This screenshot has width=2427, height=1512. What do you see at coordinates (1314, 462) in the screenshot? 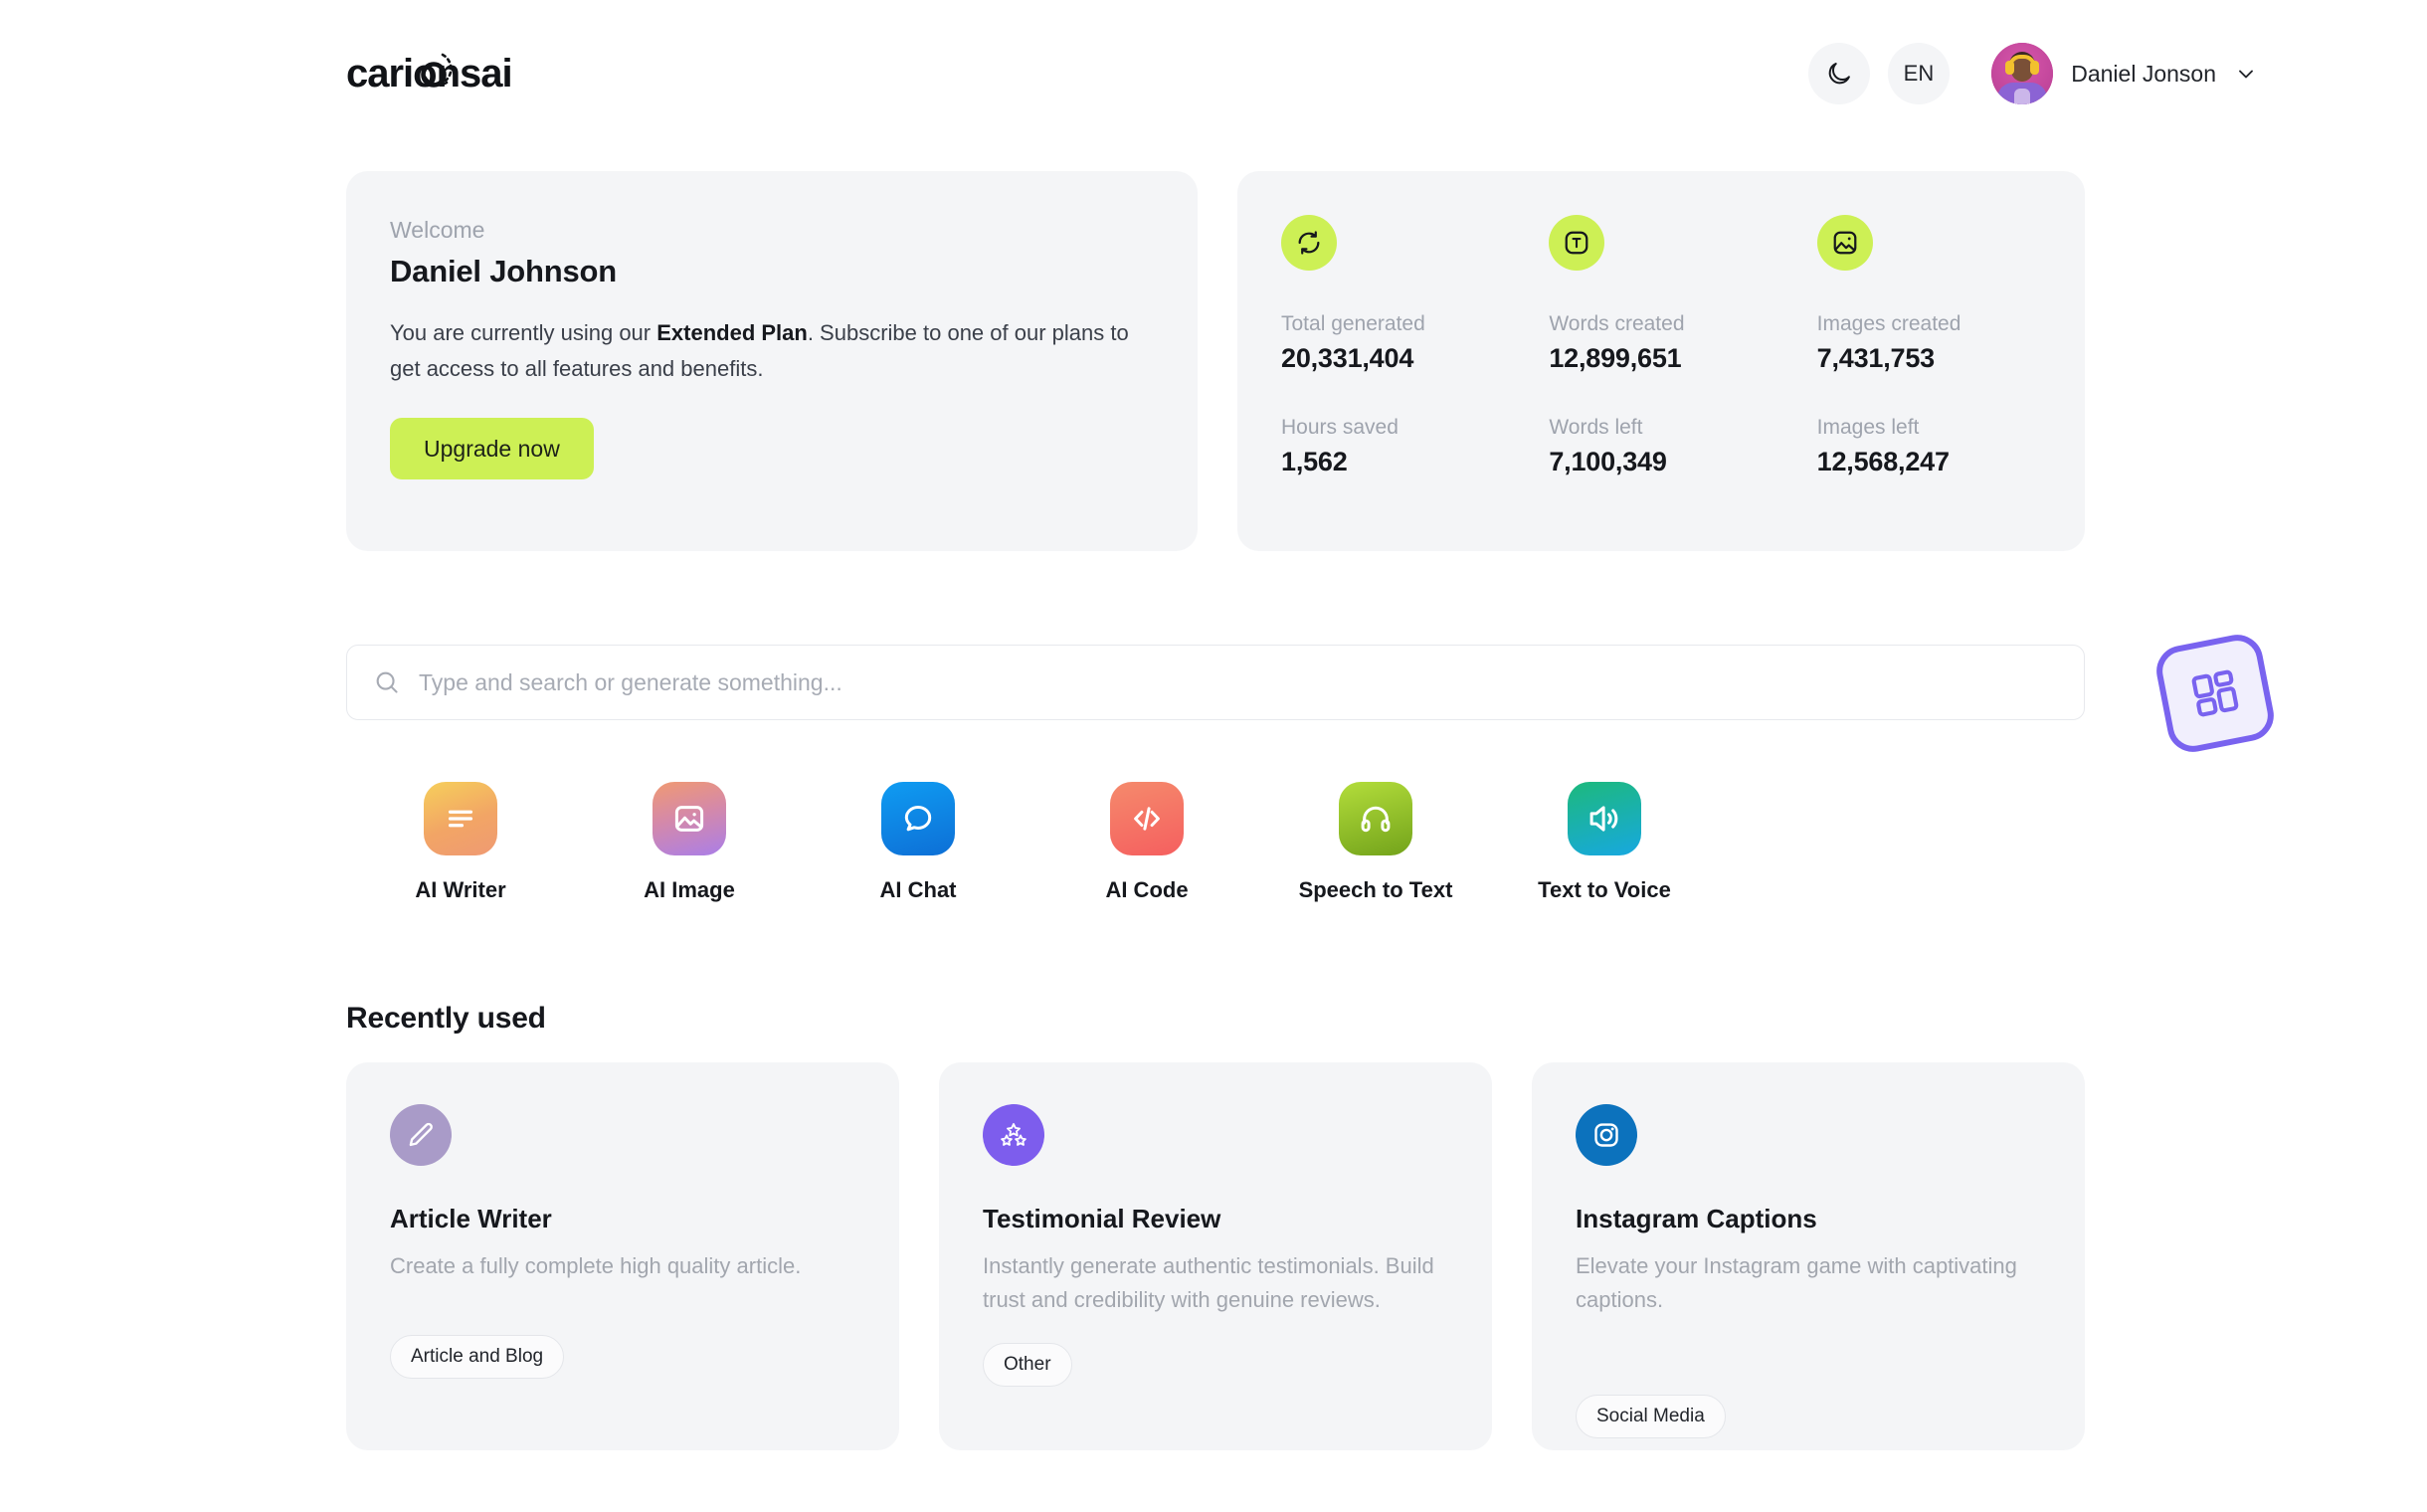
I see `stat-value: 1,562` at bounding box center [1314, 462].